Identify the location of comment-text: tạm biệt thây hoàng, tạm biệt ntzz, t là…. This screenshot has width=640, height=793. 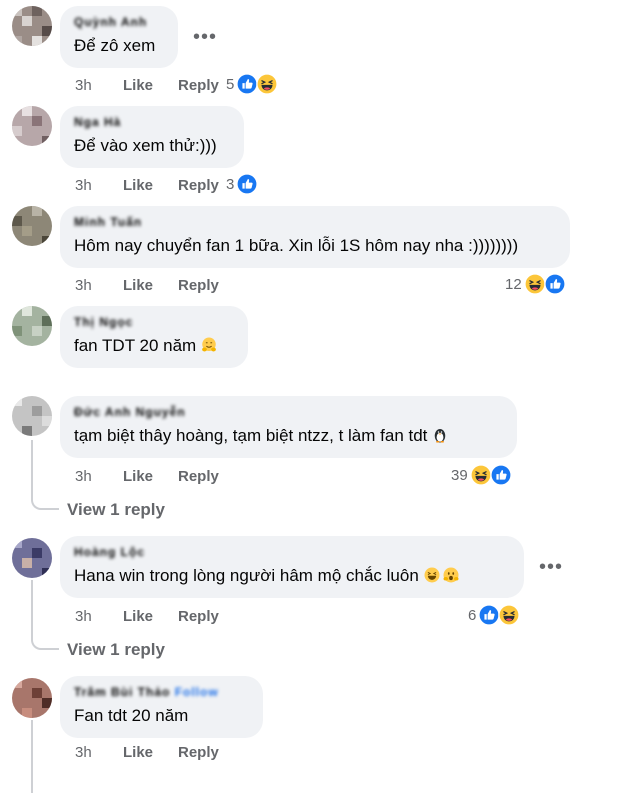
(288, 436).